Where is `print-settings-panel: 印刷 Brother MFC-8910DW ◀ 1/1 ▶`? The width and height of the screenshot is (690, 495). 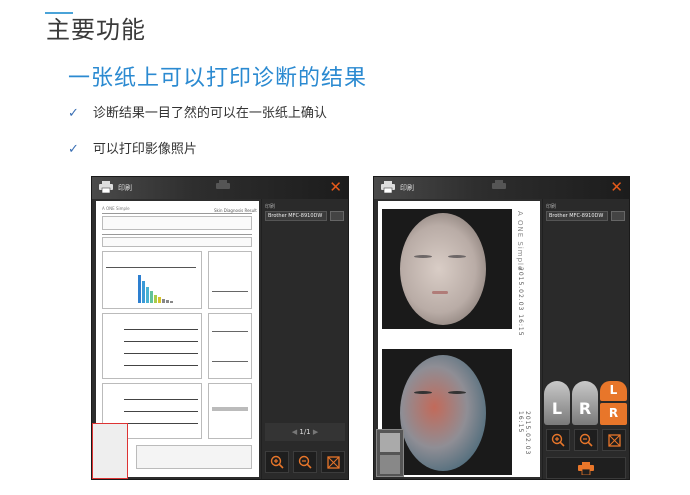 print-settings-panel: 印刷 Brother MFC-8910DW ◀ 1/1 ▶ is located at coordinates (304, 339).